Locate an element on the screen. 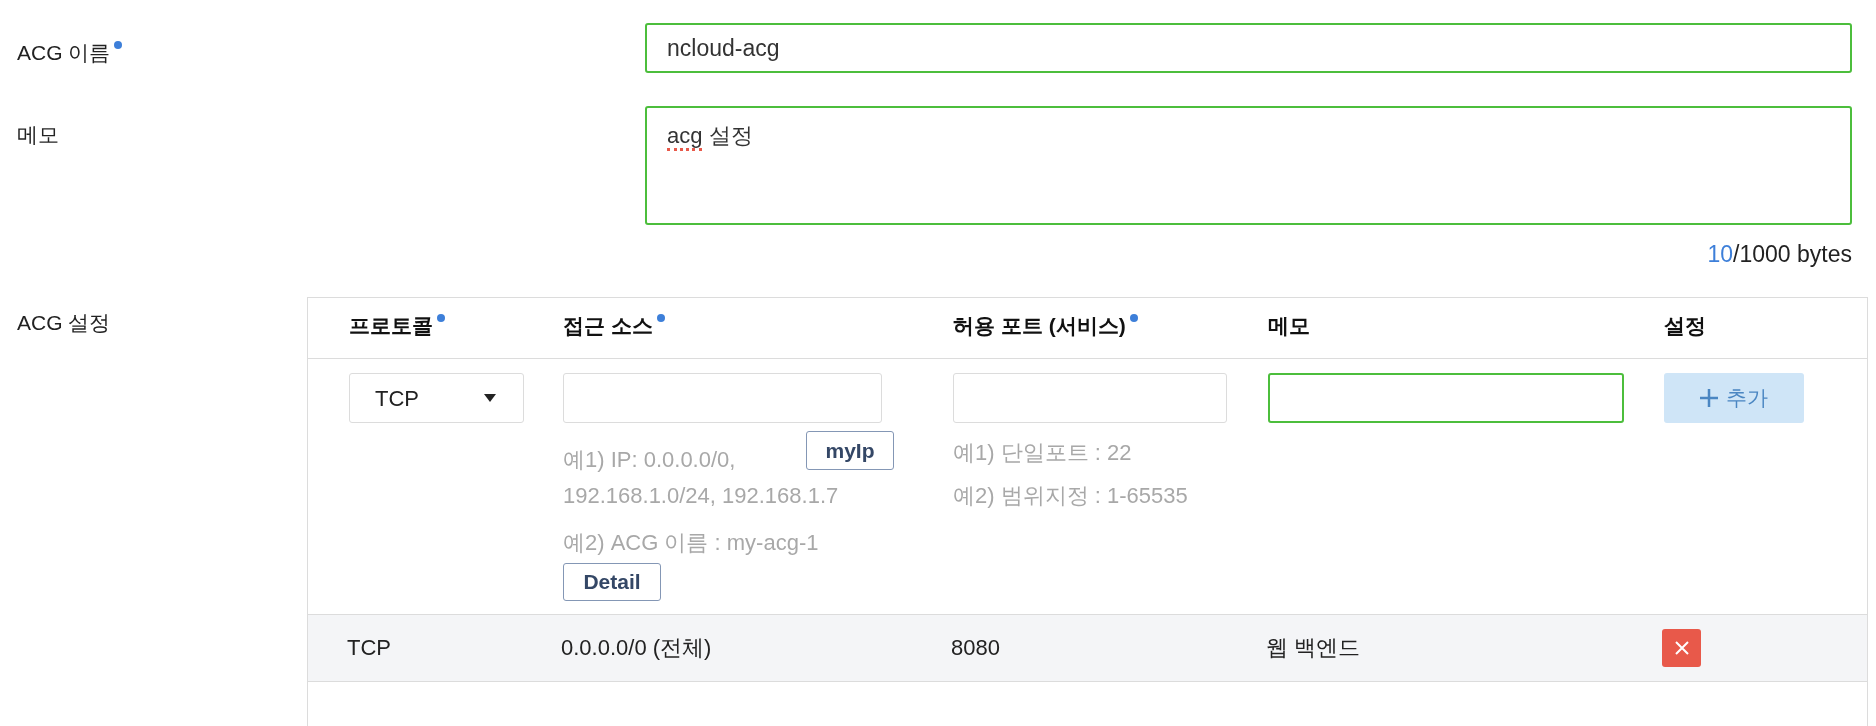 The height and width of the screenshot is (726, 1876). hint-text: 예1) 단일포트 : 22 is located at coordinates (1042, 453).